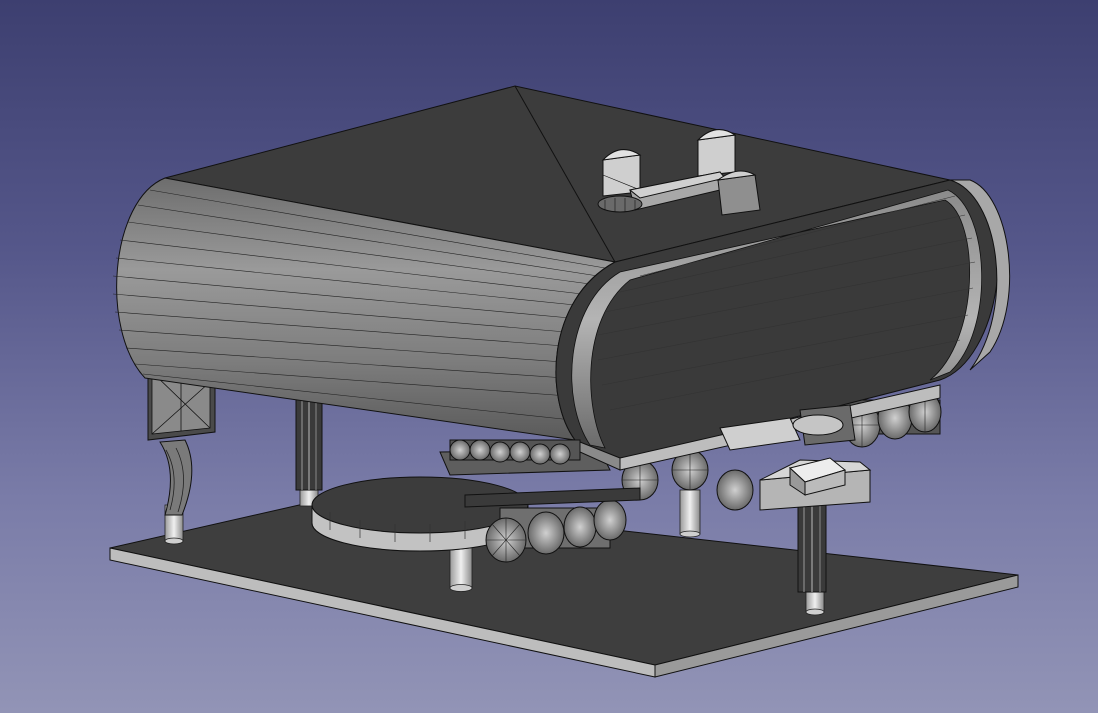  Describe the element at coordinates (815, 484) in the screenshot. I see `motor-block` at that location.